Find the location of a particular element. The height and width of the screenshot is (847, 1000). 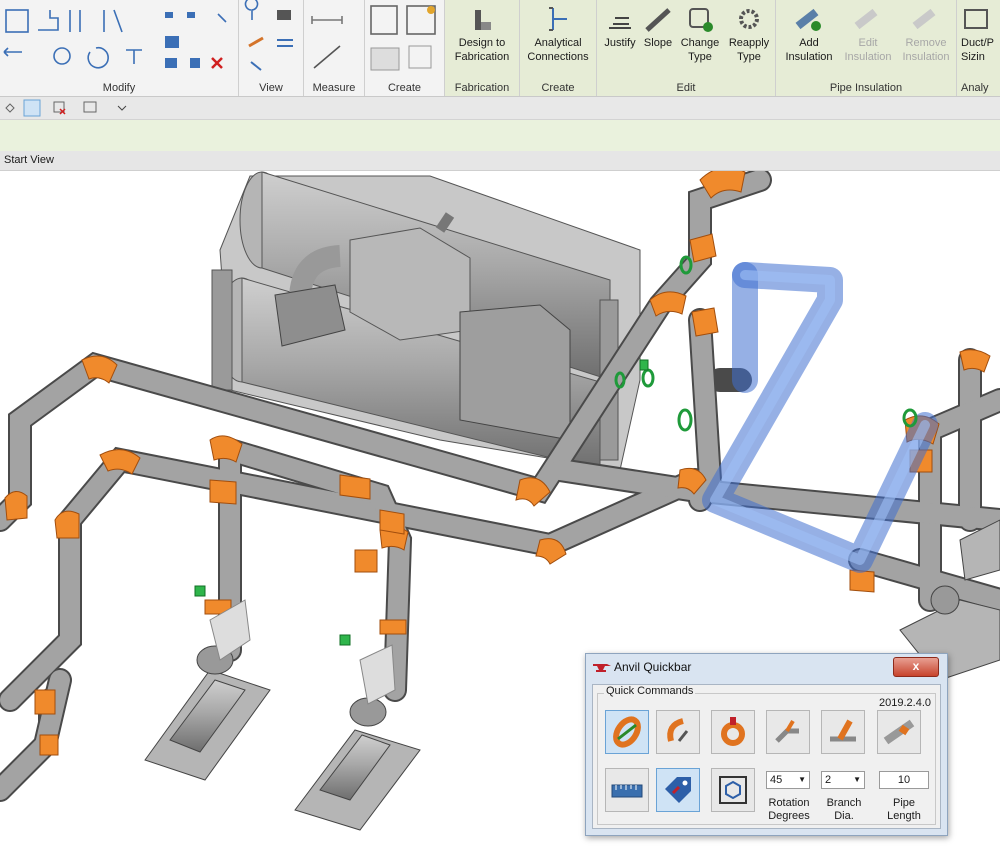

tag-icon is located at coordinates (678, 790).